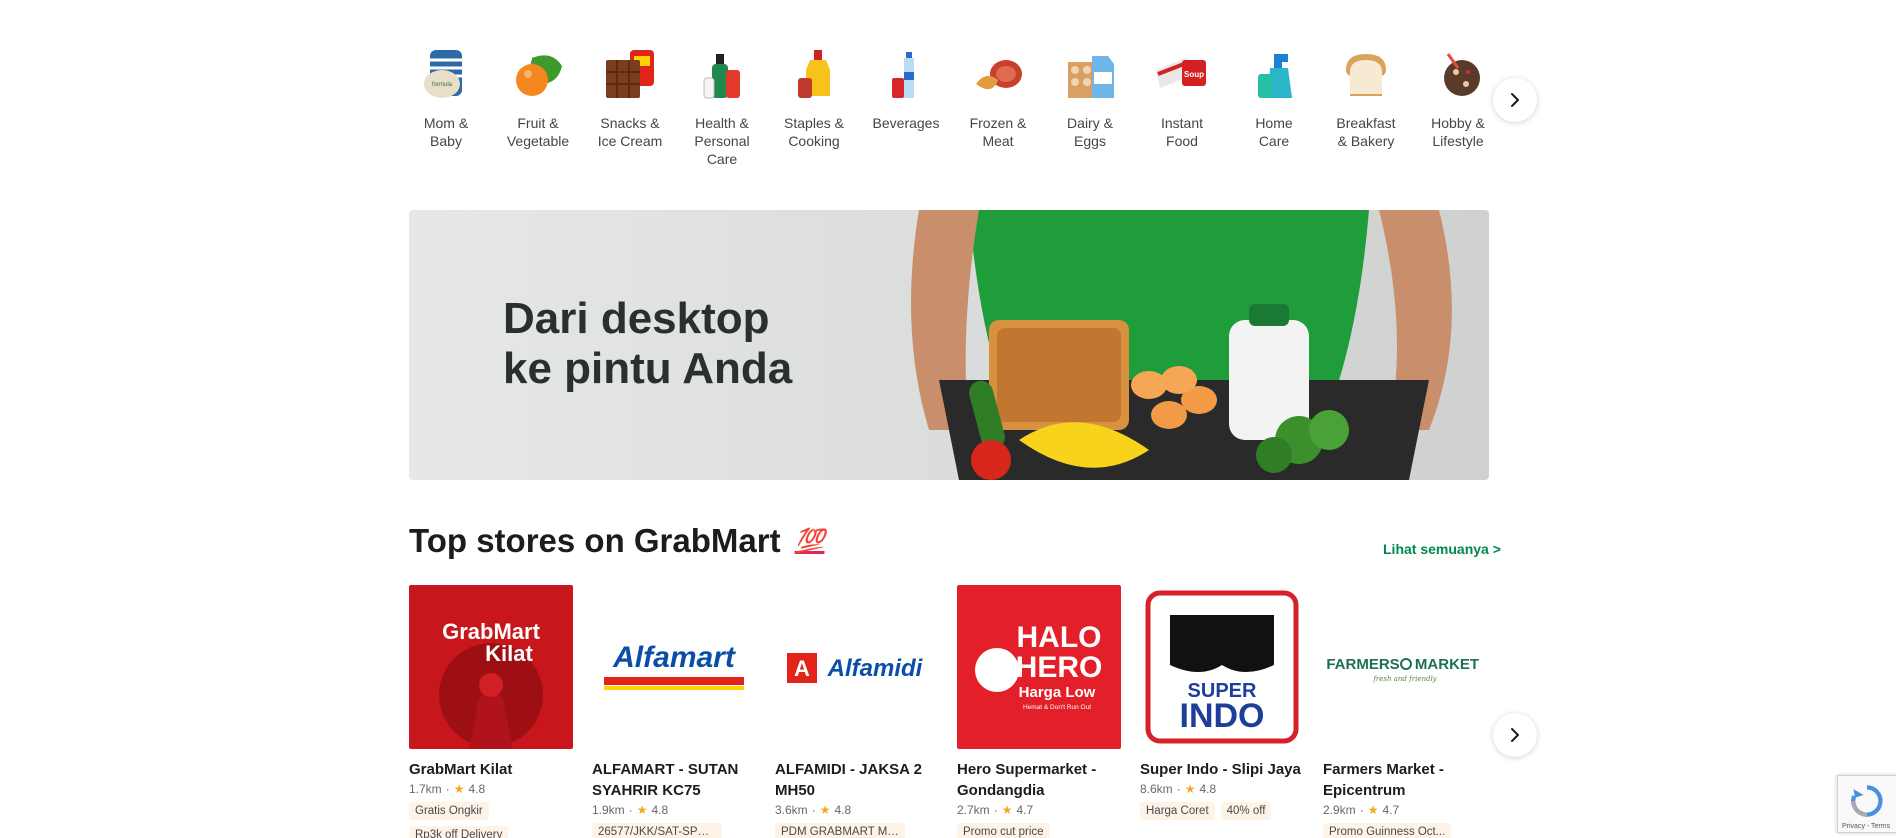 The width and height of the screenshot is (1896, 838). What do you see at coordinates (722, 106) in the screenshot?
I see `category-health-personal-care: Health & Personal Care` at bounding box center [722, 106].